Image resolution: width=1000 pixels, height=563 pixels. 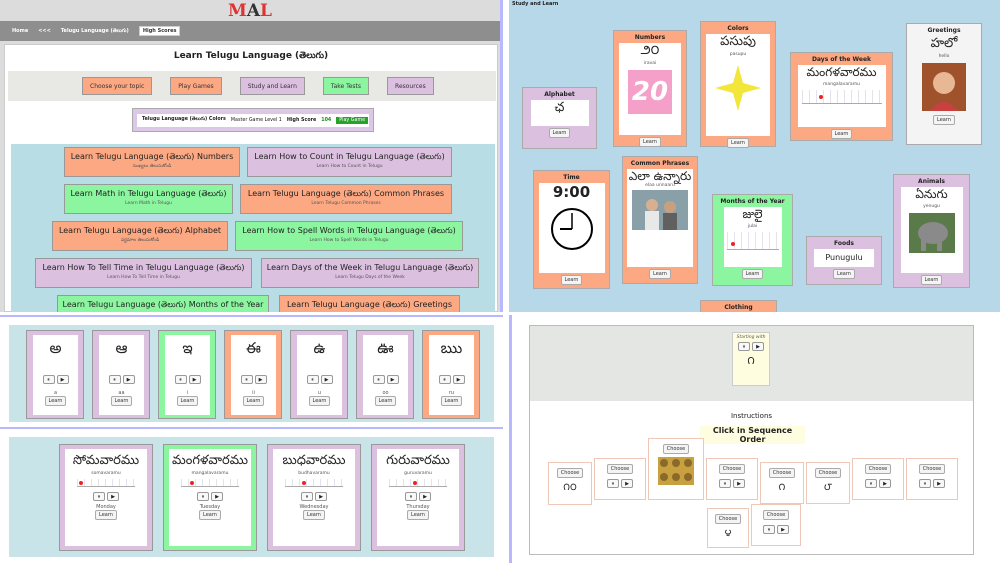 What do you see at coordinates (95, 31) in the screenshot?
I see `nav-language: Telugu Language (తెలుగు)` at bounding box center [95, 31].